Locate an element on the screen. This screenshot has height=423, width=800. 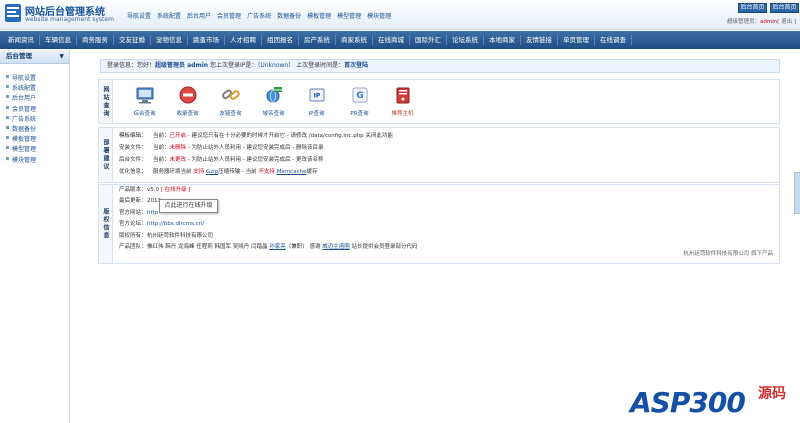
nav-item: 组团报名 is located at coordinates (280, 40).